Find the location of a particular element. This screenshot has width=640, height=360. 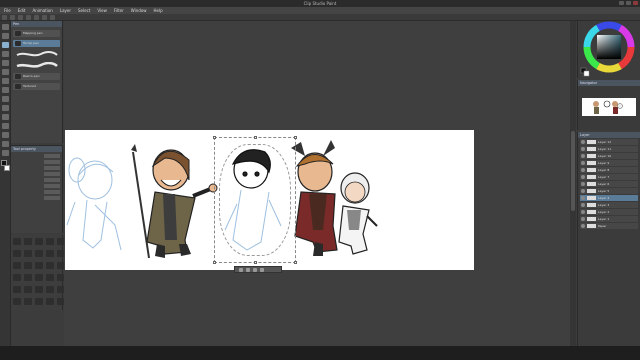

figure-tool-icon is located at coordinates (5, 117).